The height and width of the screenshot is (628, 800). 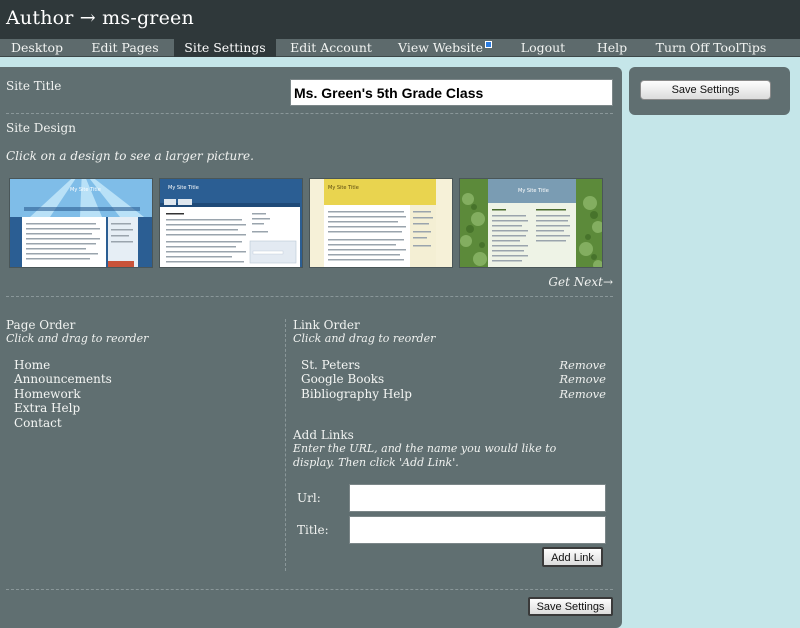 What do you see at coordinates (41, 128) in the screenshot?
I see `site-design-label: Site Design` at bounding box center [41, 128].